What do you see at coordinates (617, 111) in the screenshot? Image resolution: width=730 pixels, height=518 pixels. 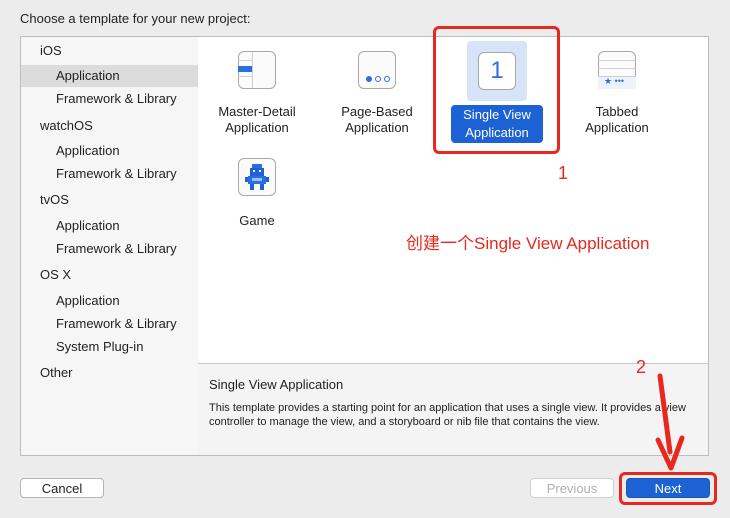 I see `template-label: Tabbed` at bounding box center [617, 111].